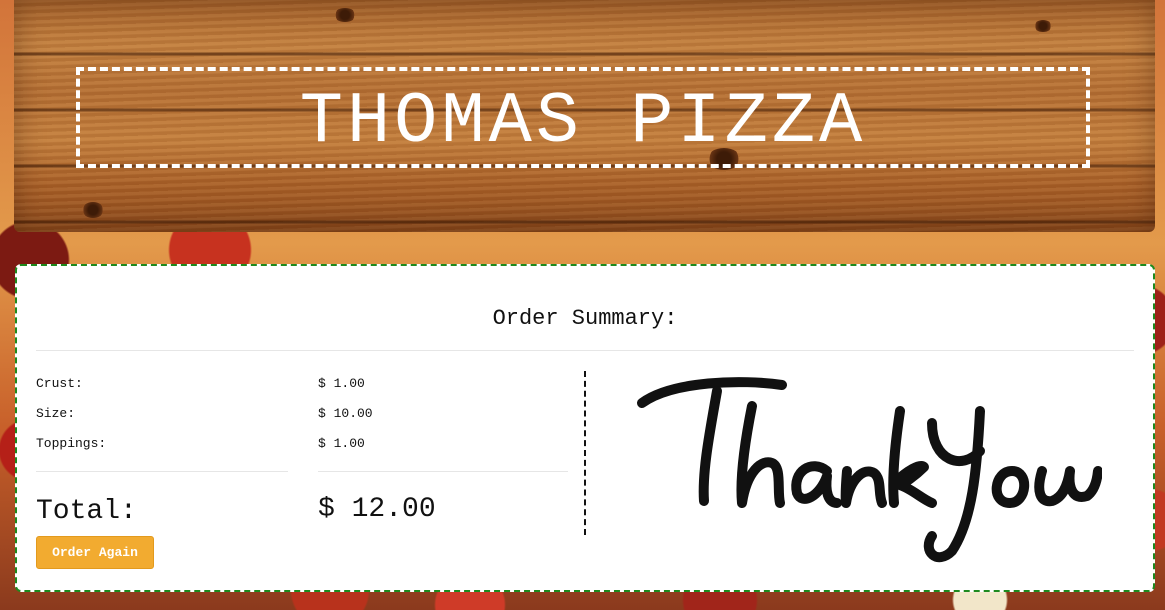 Image resolution: width=1165 pixels, height=610 pixels. What do you see at coordinates (869, 470) in the screenshot?
I see `thank-you-image` at bounding box center [869, 470].